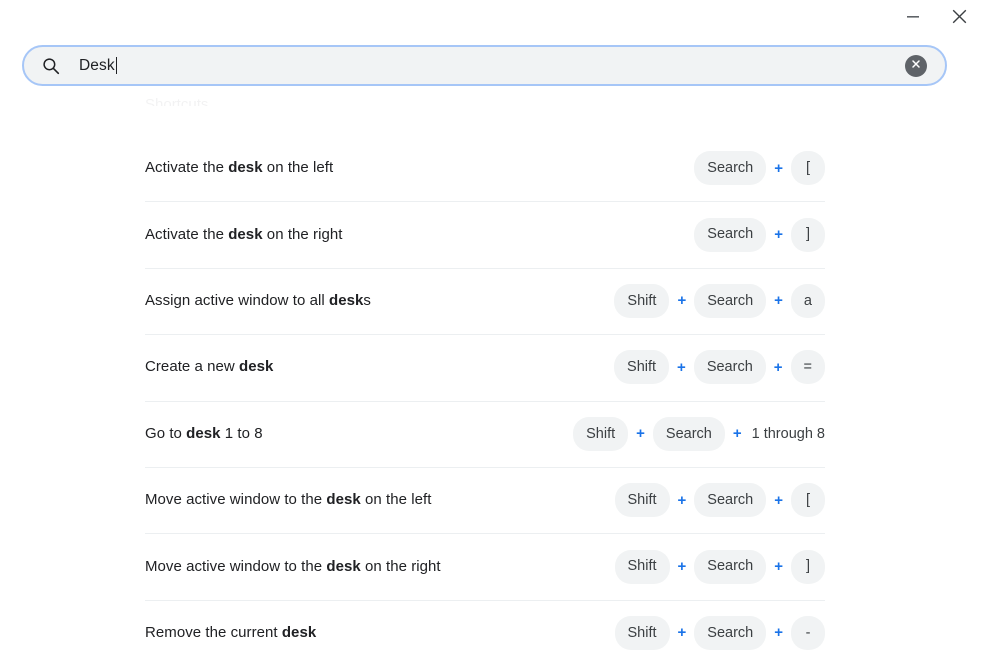 Image resolution: width=982 pixels, height=663 pixels. I want to click on shortcut-row: Create a new desk Shift + Search + =, so click(485, 367).